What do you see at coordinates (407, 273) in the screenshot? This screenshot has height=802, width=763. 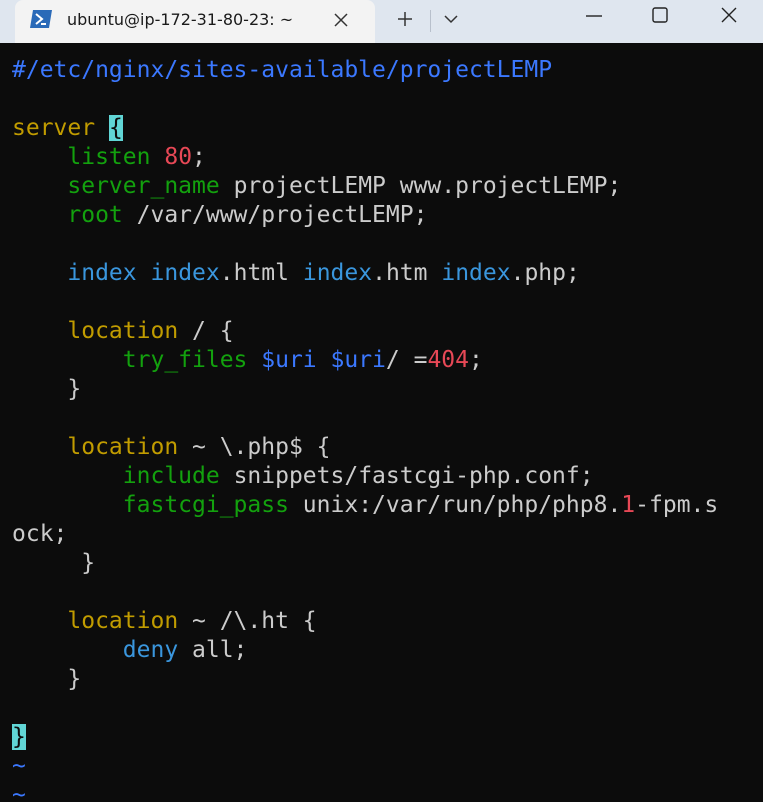 I see `text: .htm` at bounding box center [407, 273].